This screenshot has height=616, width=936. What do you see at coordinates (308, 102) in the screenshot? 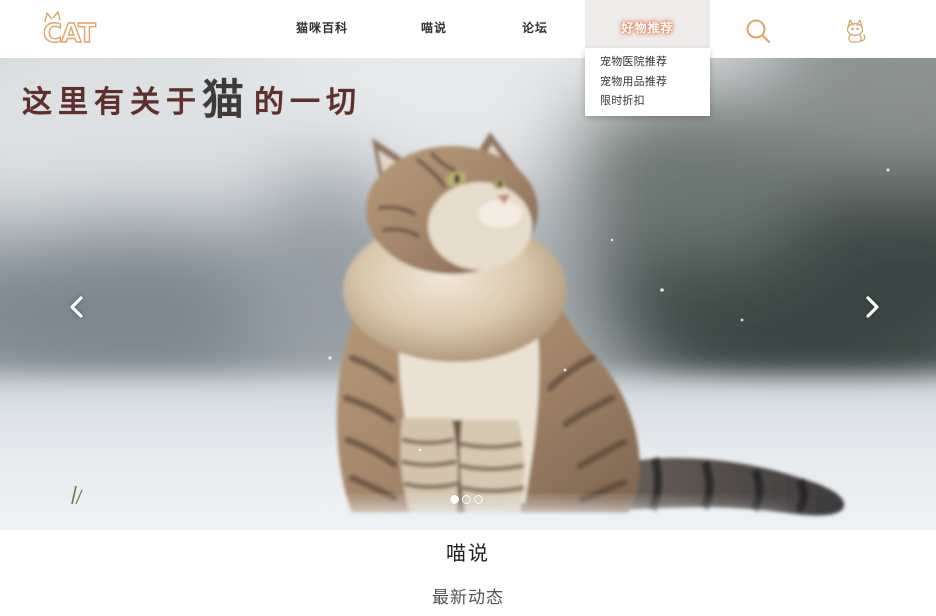
I see `tagline-end: 的一切` at bounding box center [308, 102].